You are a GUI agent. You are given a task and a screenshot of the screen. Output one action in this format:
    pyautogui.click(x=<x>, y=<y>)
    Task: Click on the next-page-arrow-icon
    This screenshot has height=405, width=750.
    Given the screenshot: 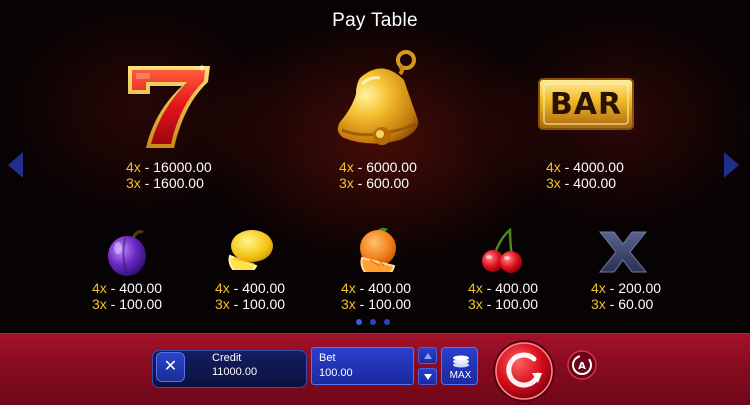 What is the action you would take?
    pyautogui.click(x=731, y=165)
    